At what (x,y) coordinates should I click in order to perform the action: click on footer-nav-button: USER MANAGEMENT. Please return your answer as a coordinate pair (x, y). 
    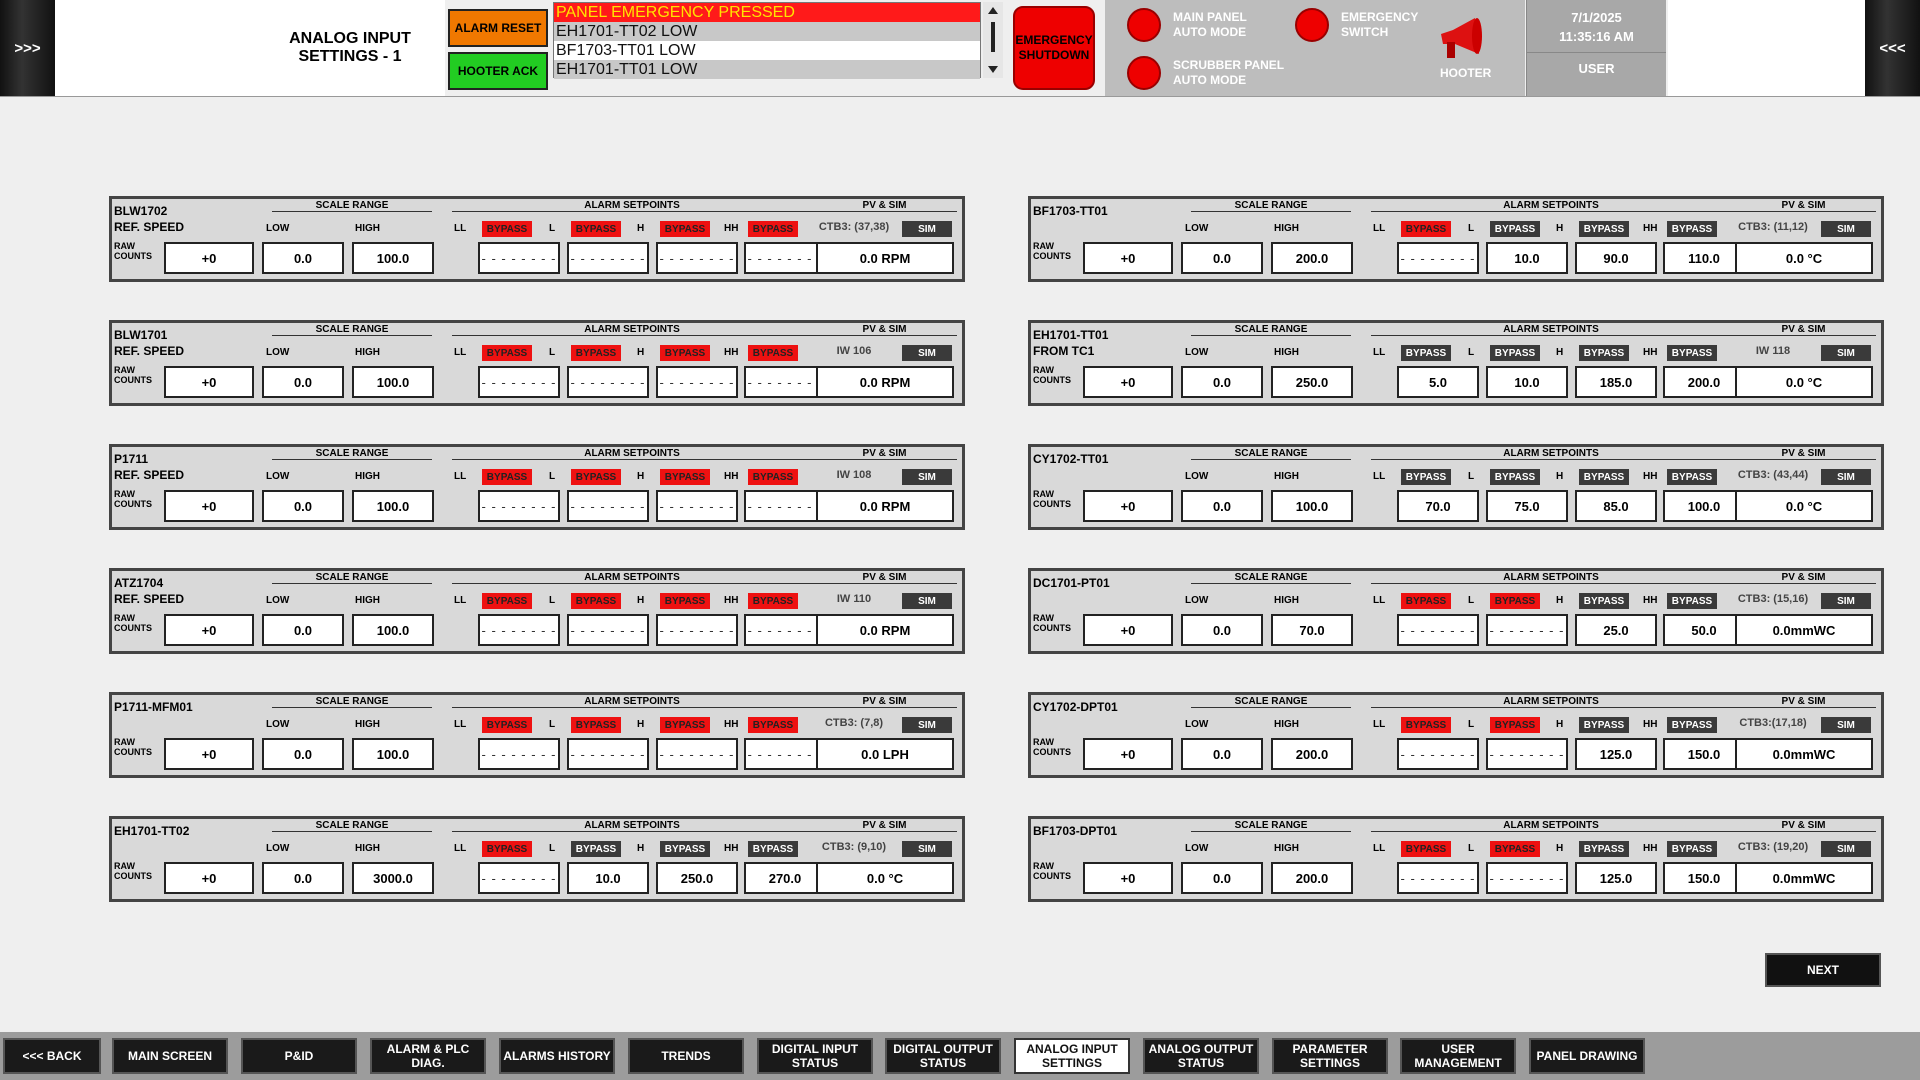
    Looking at the image, I should click on (1458, 1056).